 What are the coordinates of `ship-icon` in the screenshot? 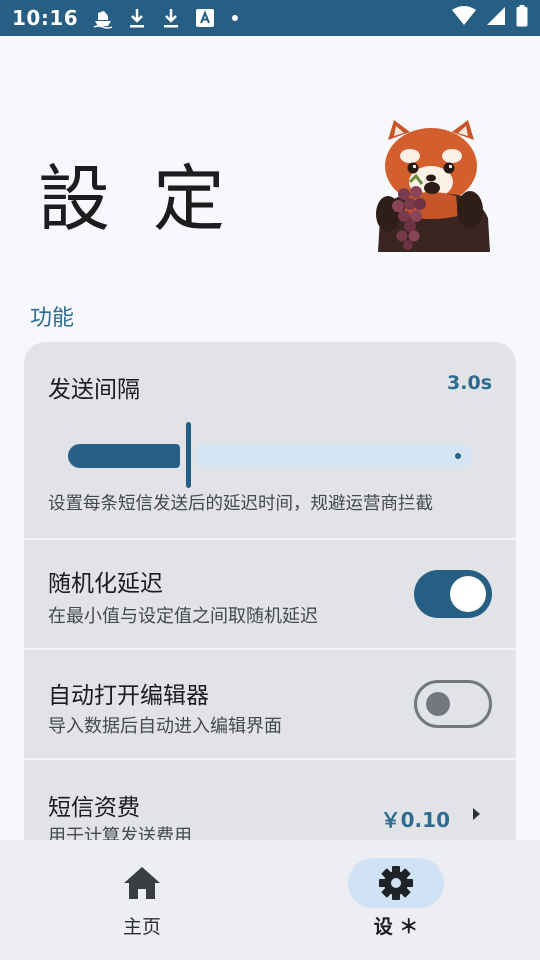 It's located at (103, 18).